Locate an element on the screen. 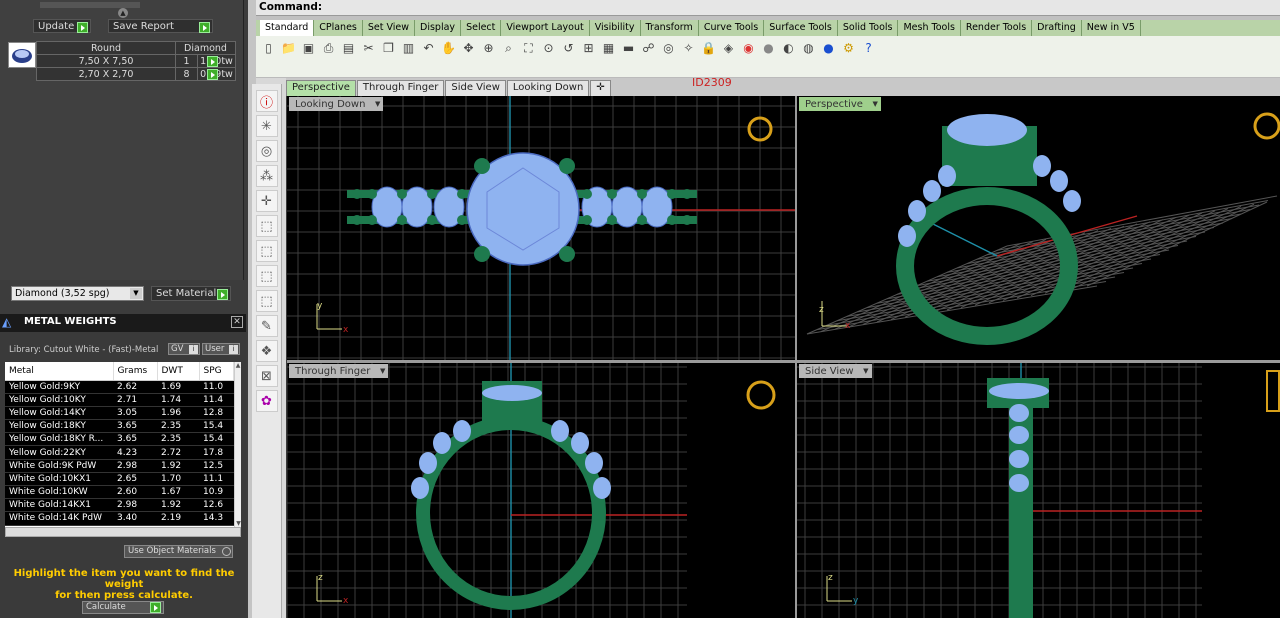 The width and height of the screenshot is (1280, 618). set-material-button: Set Material is located at coordinates (191, 293).